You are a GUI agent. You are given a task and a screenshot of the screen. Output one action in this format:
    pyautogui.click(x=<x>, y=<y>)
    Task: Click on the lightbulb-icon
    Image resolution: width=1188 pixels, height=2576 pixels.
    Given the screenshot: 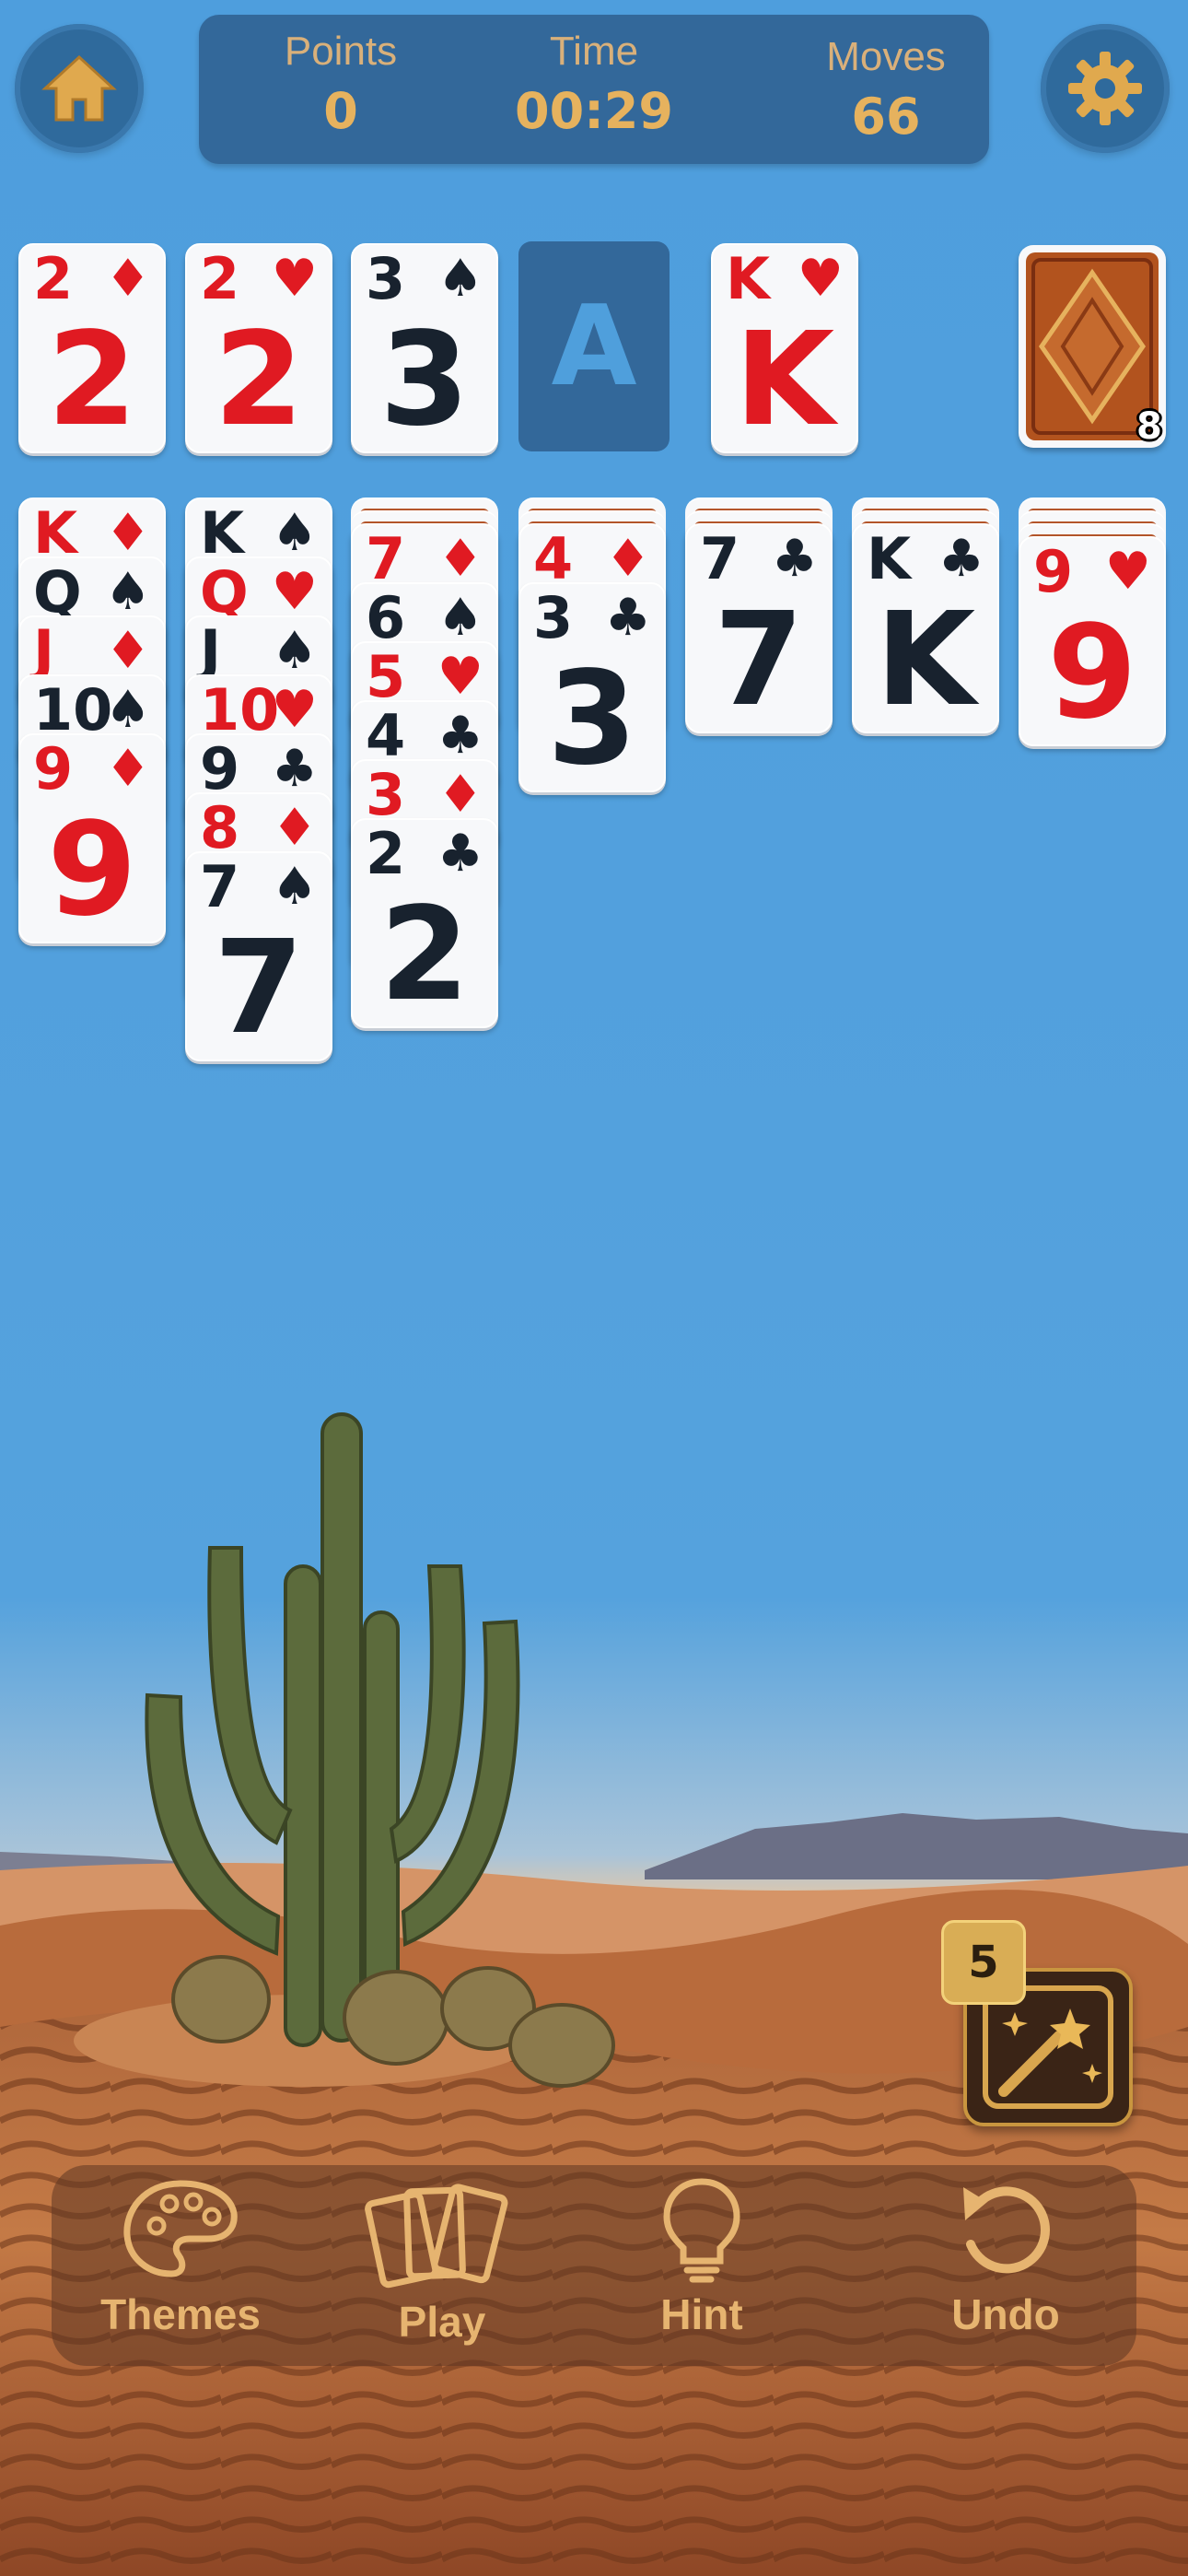 What is the action you would take?
    pyautogui.click(x=701, y=2230)
    